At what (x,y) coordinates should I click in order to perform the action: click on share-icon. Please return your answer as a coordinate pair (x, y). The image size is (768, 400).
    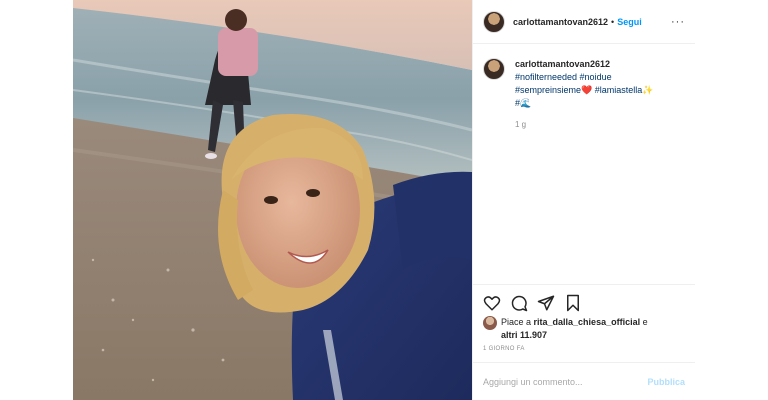
    Looking at the image, I should click on (546, 303).